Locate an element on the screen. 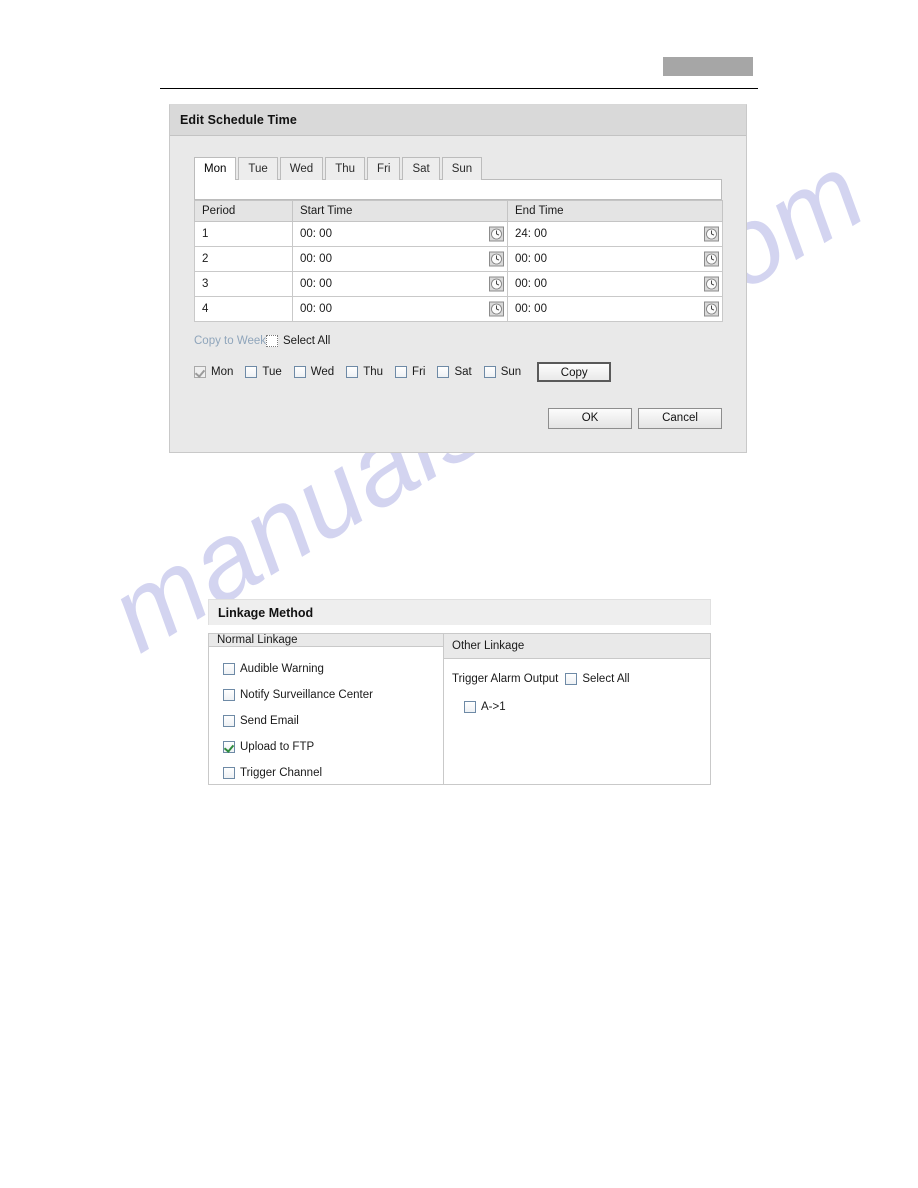  other-linkage-header: Other Linkage is located at coordinates (577, 646).